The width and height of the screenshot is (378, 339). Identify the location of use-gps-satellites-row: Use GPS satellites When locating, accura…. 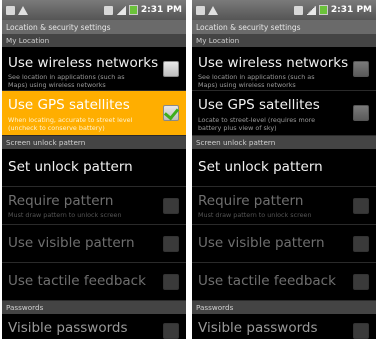
(94, 113).